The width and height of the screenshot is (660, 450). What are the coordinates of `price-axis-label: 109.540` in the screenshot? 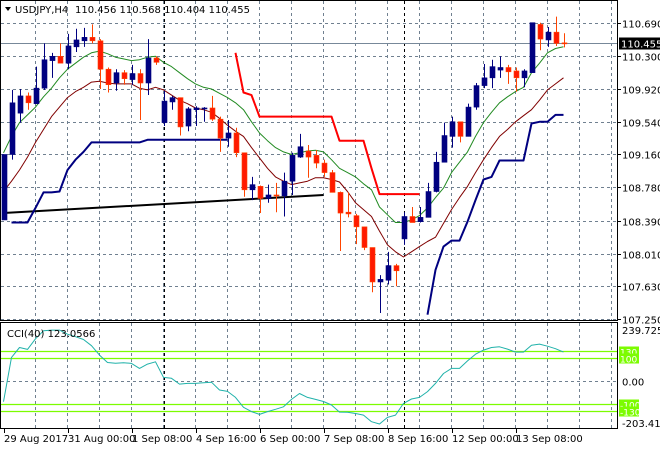 It's located at (641, 124).